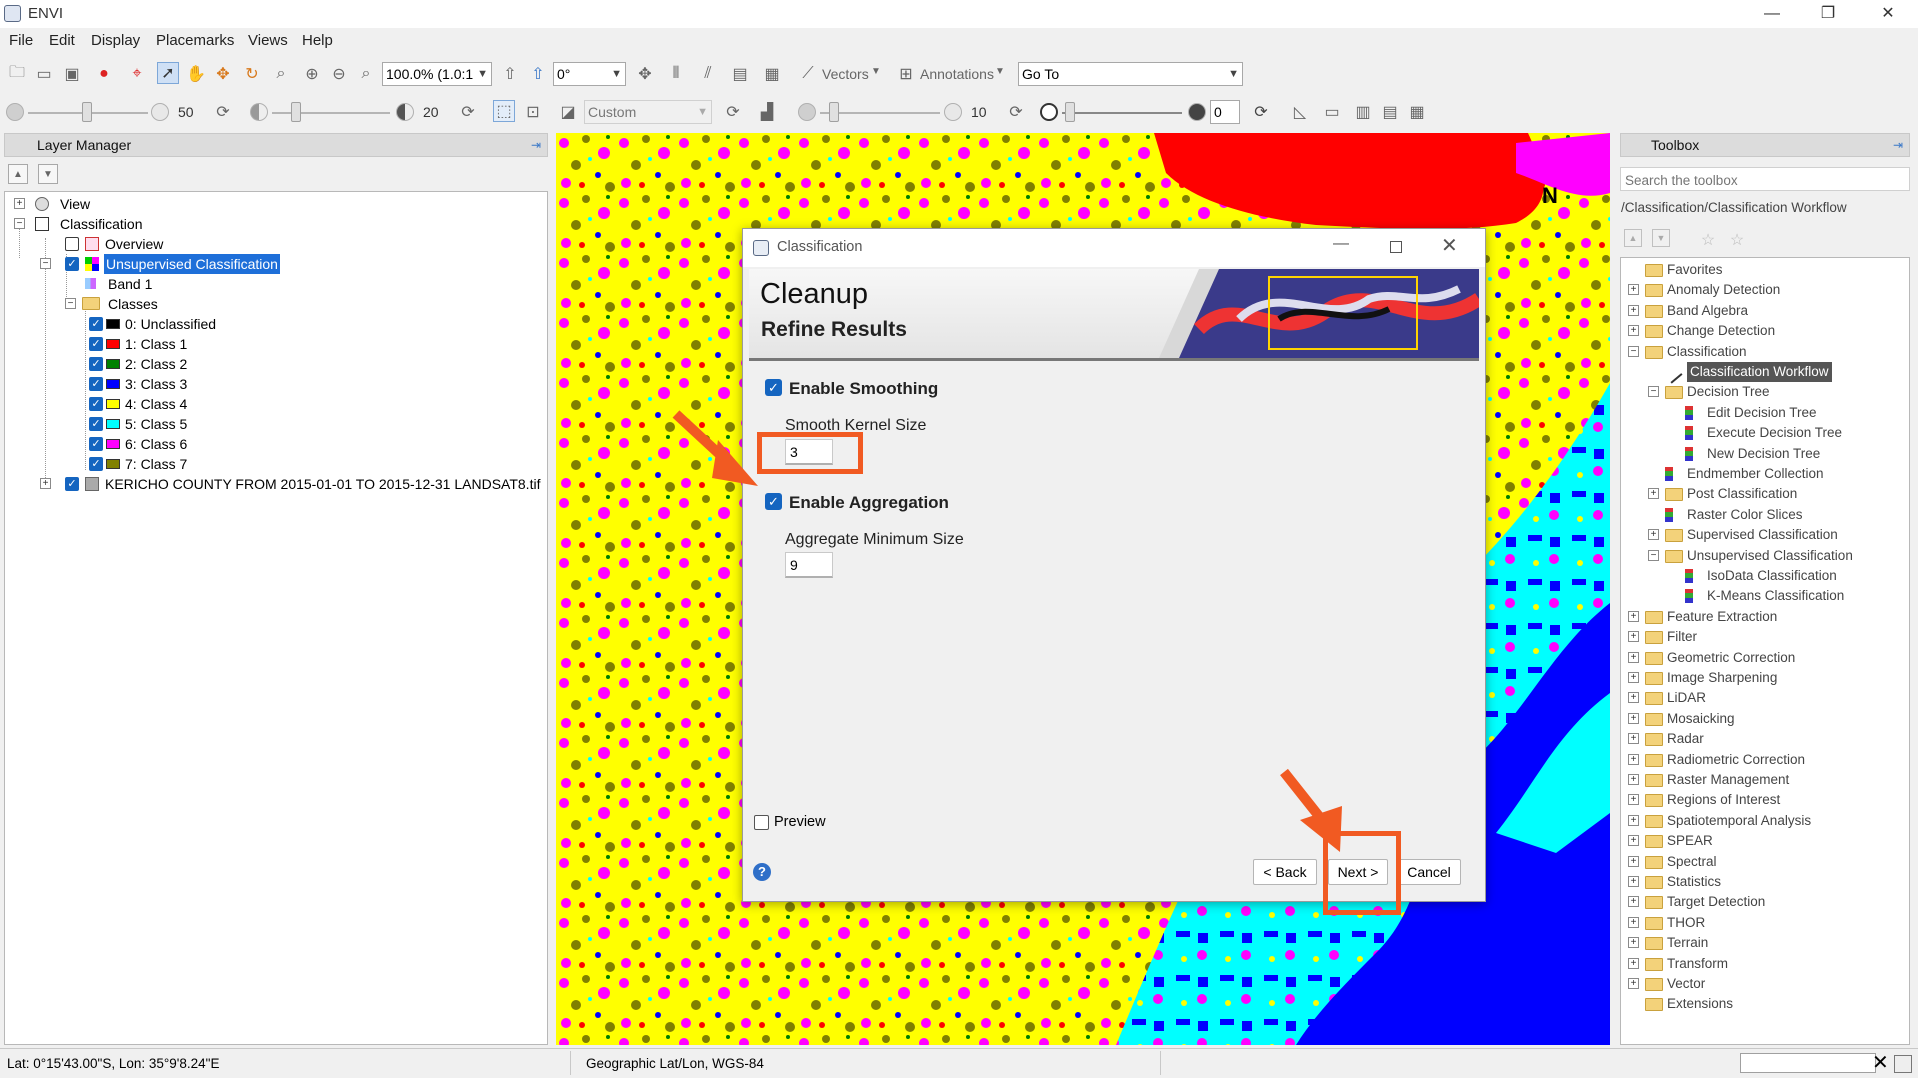 Image resolution: width=1918 pixels, height=1078 pixels. What do you see at coordinates (568, 112) in the screenshot?
I see `stretch-type-icon: ◪` at bounding box center [568, 112].